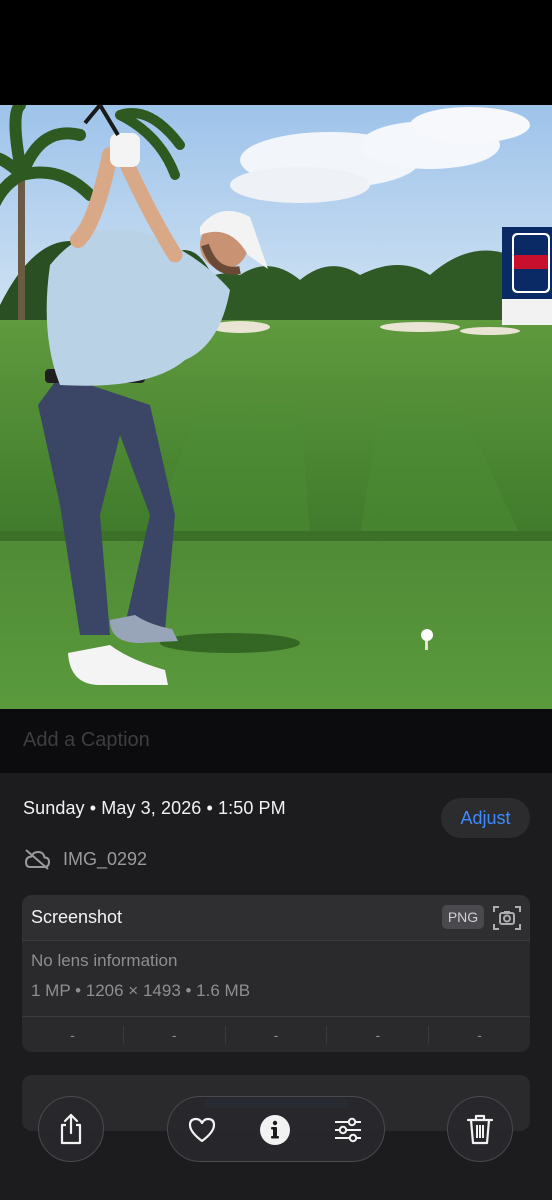 The image size is (552, 1200). I want to click on delete-button, so click(480, 1129).